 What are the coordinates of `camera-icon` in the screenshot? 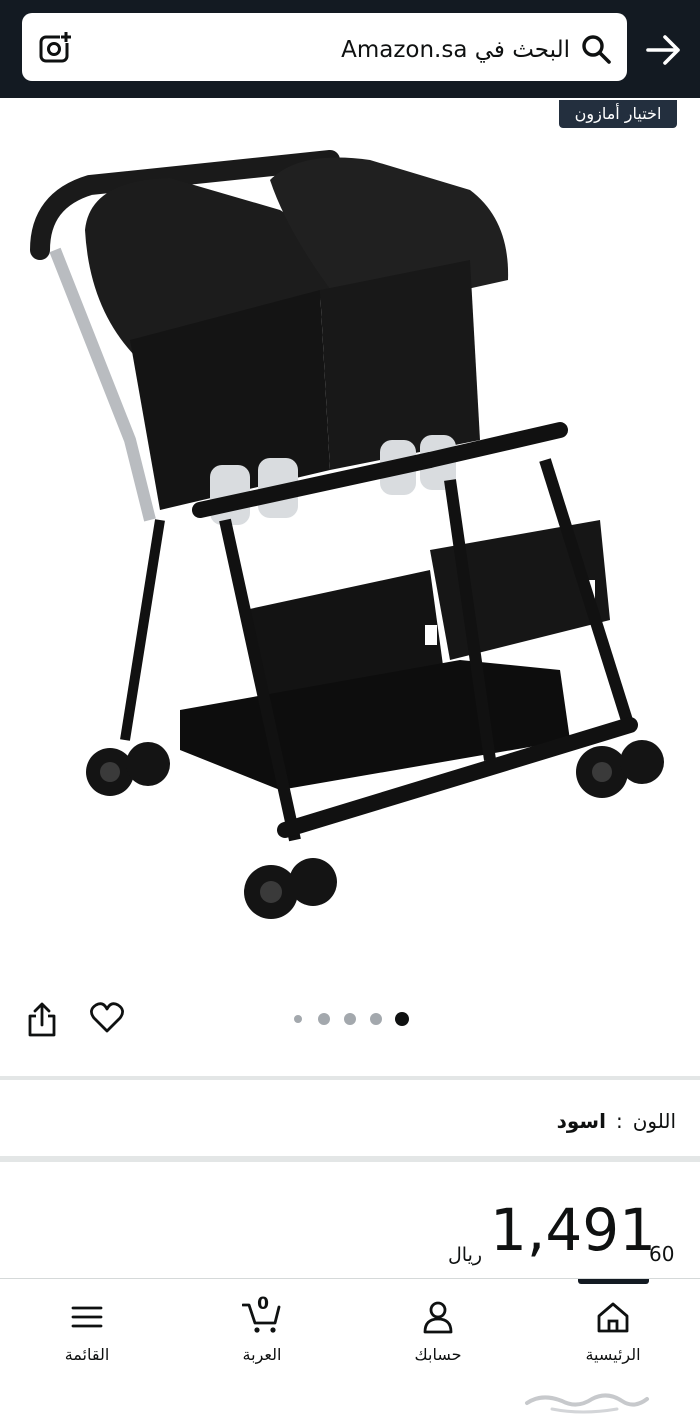 It's located at (55, 48).